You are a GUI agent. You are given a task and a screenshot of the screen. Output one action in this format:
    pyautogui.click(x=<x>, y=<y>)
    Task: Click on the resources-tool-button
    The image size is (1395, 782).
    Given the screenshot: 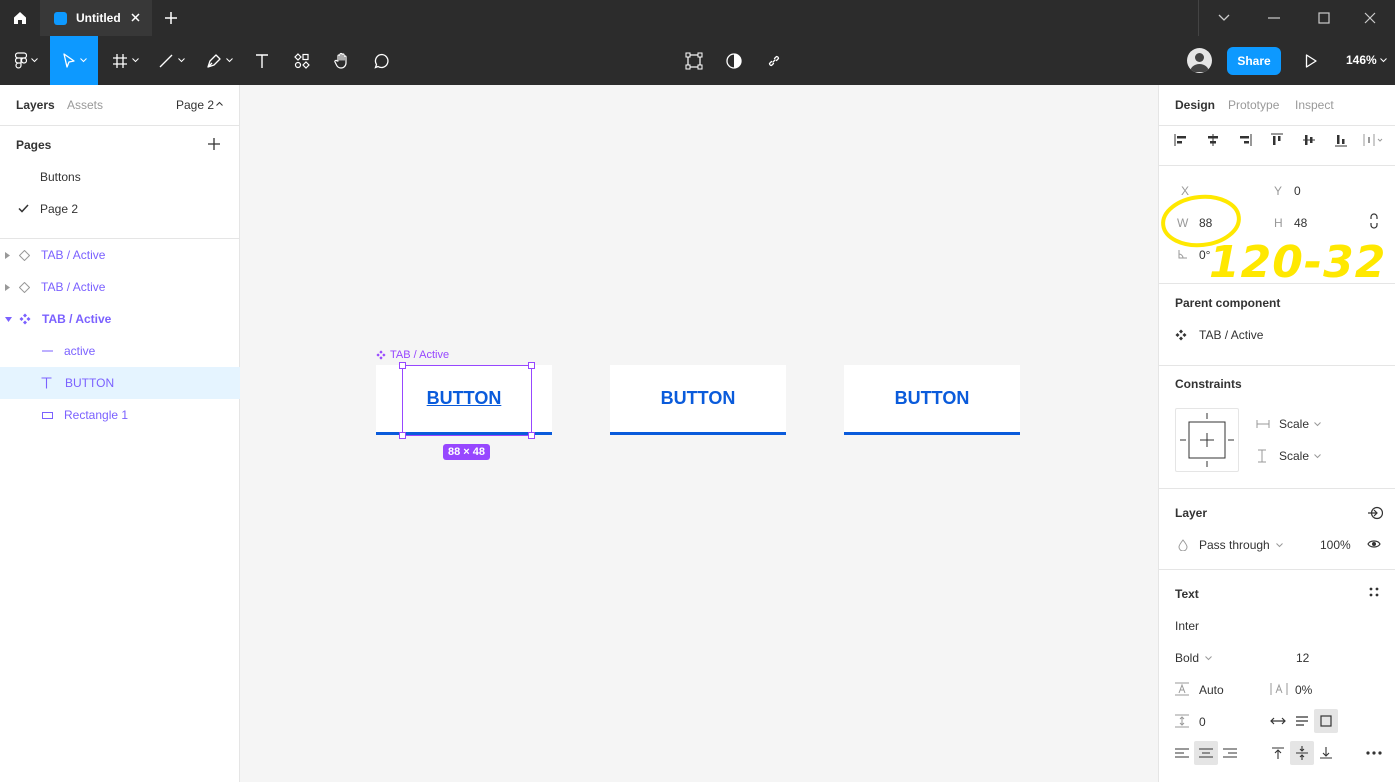 What is the action you would take?
    pyautogui.click(x=302, y=60)
    